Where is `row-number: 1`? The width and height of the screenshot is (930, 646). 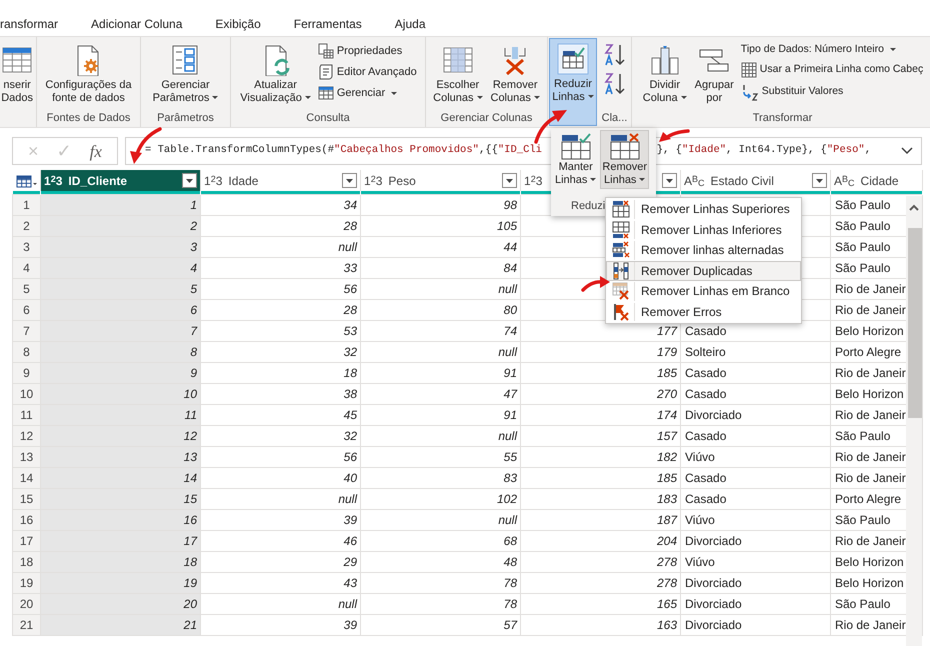 row-number: 1 is located at coordinates (26, 204).